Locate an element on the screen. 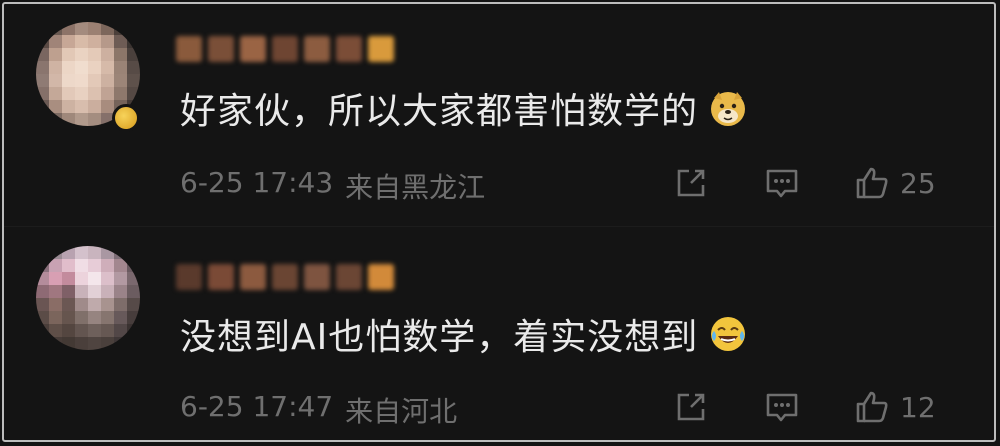 The width and height of the screenshot is (1000, 446). laughing-tears-emoji-icon is located at coordinates (728, 334).